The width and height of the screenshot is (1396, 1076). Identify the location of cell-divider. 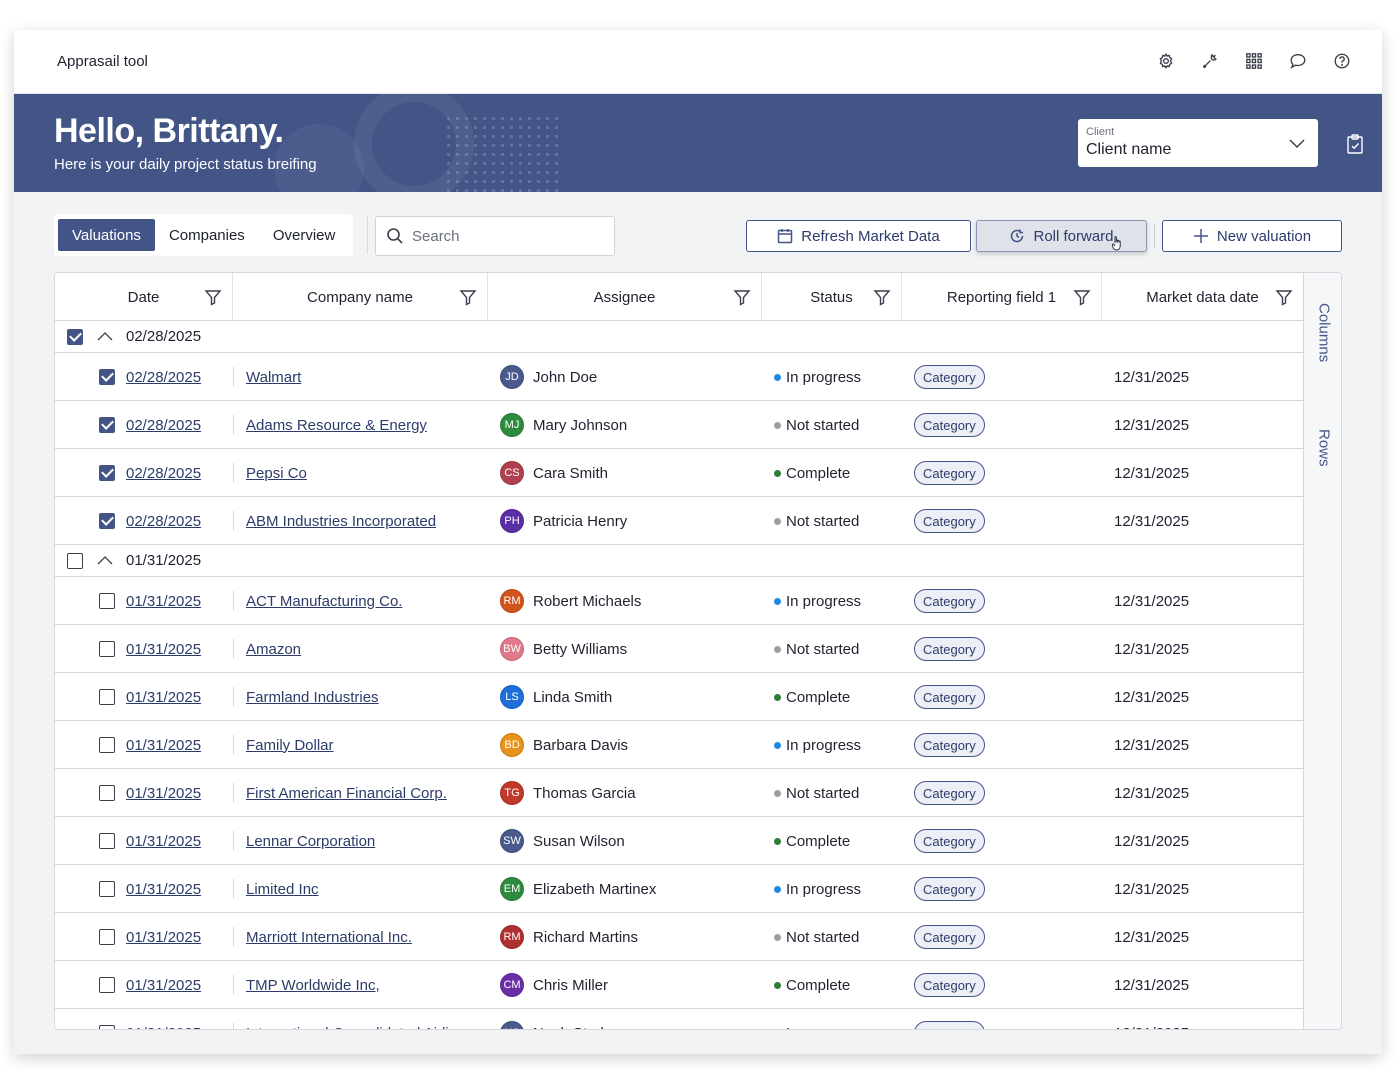
(233, 1026).